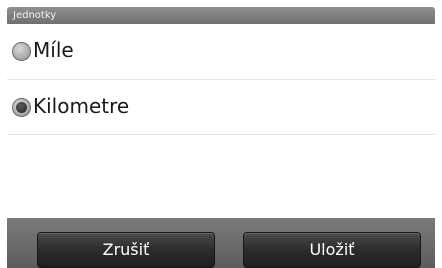  Describe the element at coordinates (21, 51) in the screenshot. I see `radio-button-icon` at that location.